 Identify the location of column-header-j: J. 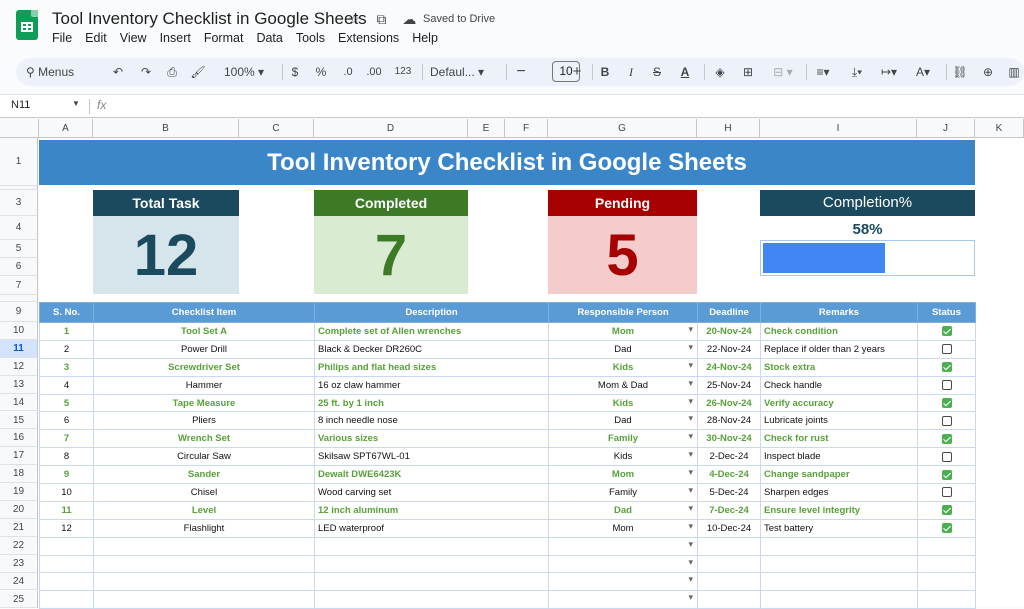
(946, 128).